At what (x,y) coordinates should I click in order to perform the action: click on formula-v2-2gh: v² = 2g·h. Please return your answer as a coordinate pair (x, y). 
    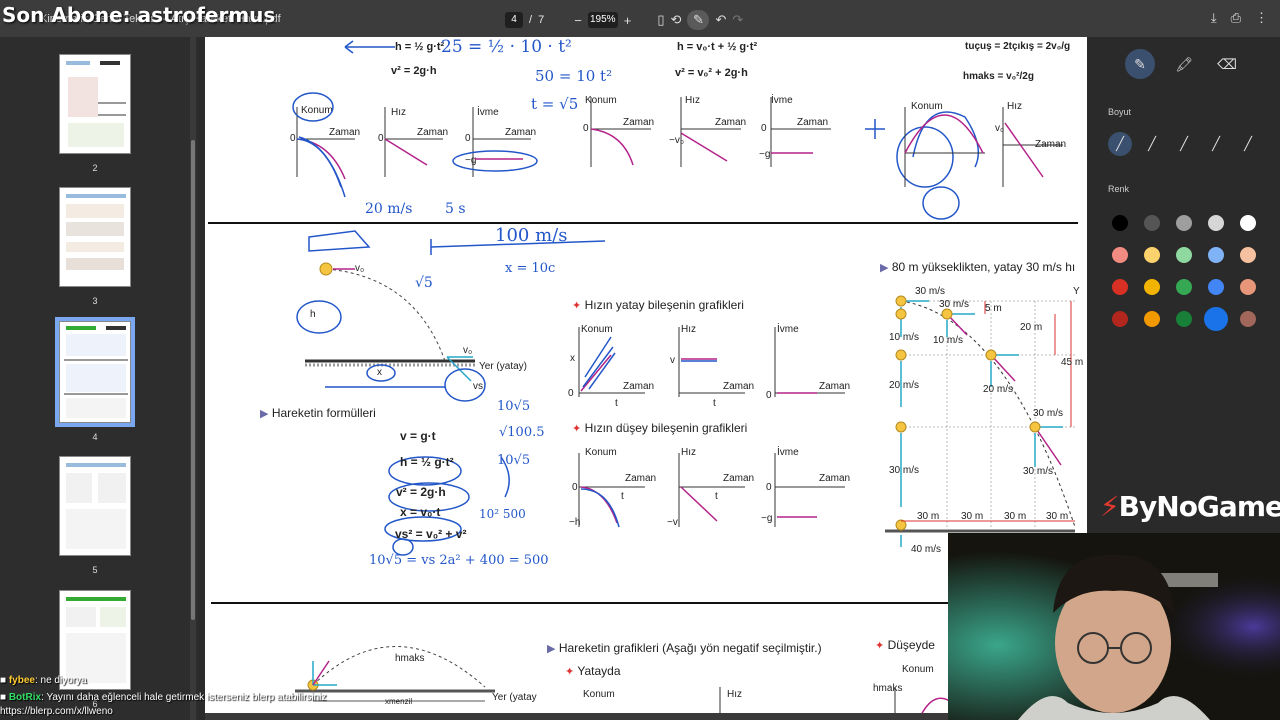
    Looking at the image, I should click on (421, 492).